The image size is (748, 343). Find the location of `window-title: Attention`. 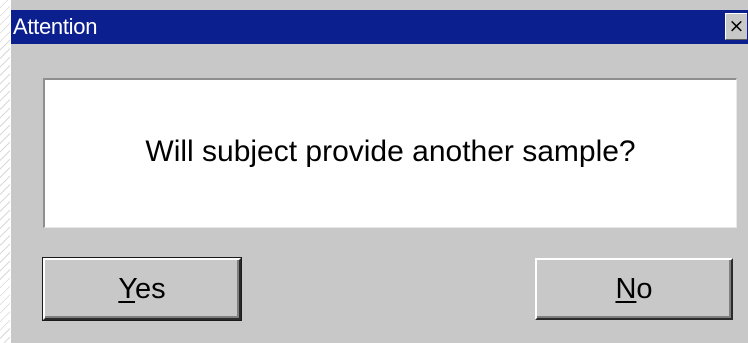

window-title: Attention is located at coordinates (55, 26).